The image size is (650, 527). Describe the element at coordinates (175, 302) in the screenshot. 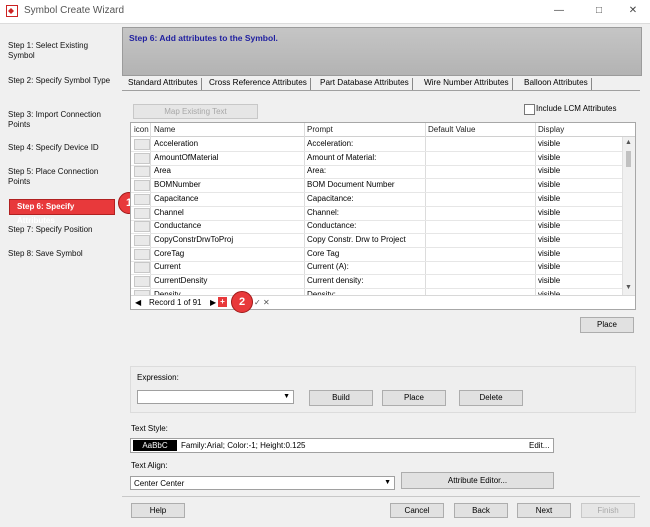

I see `record-count: Record 1 of 91` at that location.